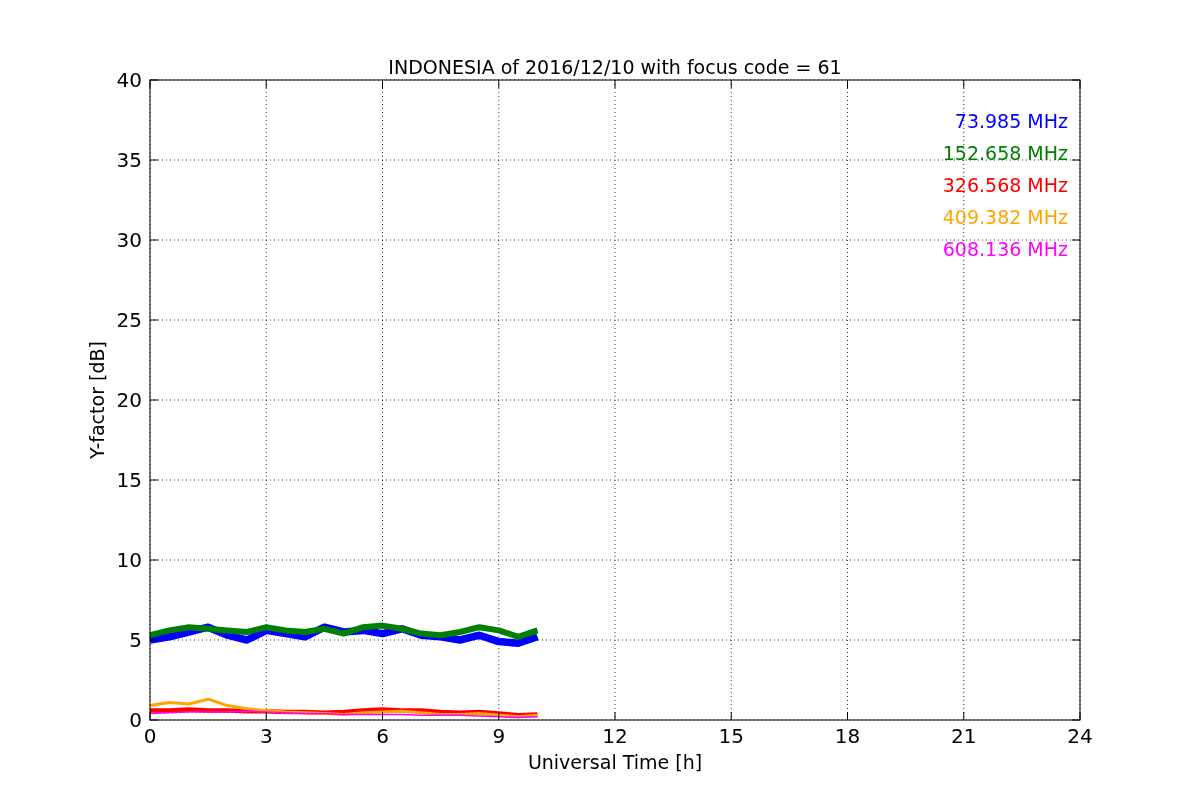  Describe the element at coordinates (964, 736) in the screenshot. I see `tick-label: 21` at that location.